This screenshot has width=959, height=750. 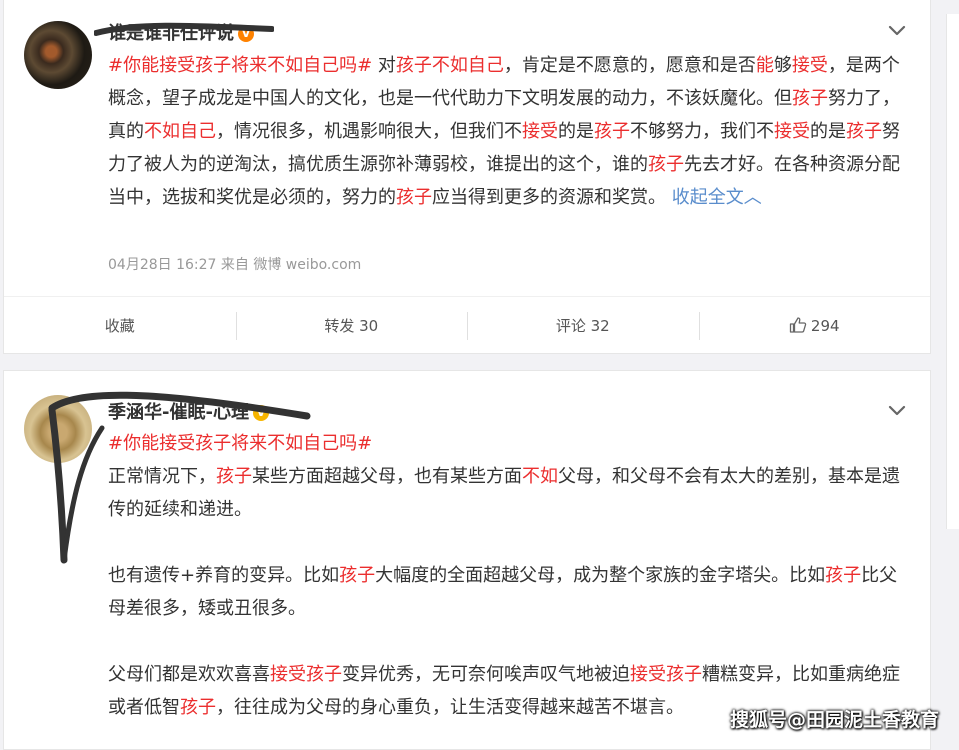 I want to click on collapse-text-link: 收起全文, so click(x=708, y=197).